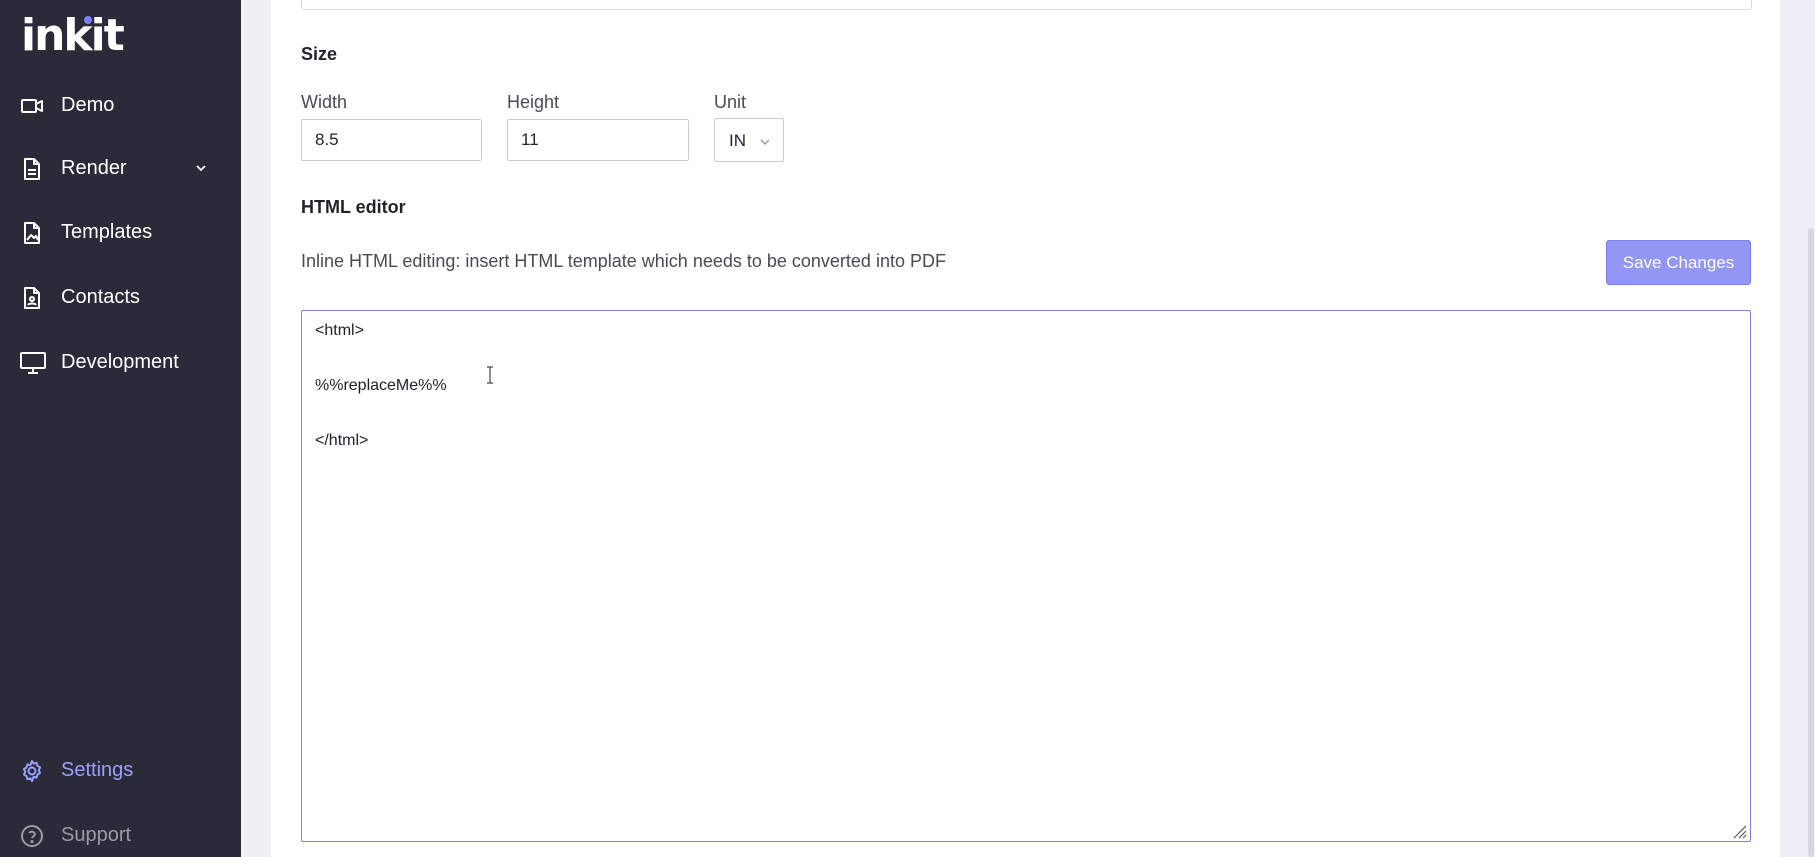 The height and width of the screenshot is (857, 1815). I want to click on image-file-icon, so click(32, 233).